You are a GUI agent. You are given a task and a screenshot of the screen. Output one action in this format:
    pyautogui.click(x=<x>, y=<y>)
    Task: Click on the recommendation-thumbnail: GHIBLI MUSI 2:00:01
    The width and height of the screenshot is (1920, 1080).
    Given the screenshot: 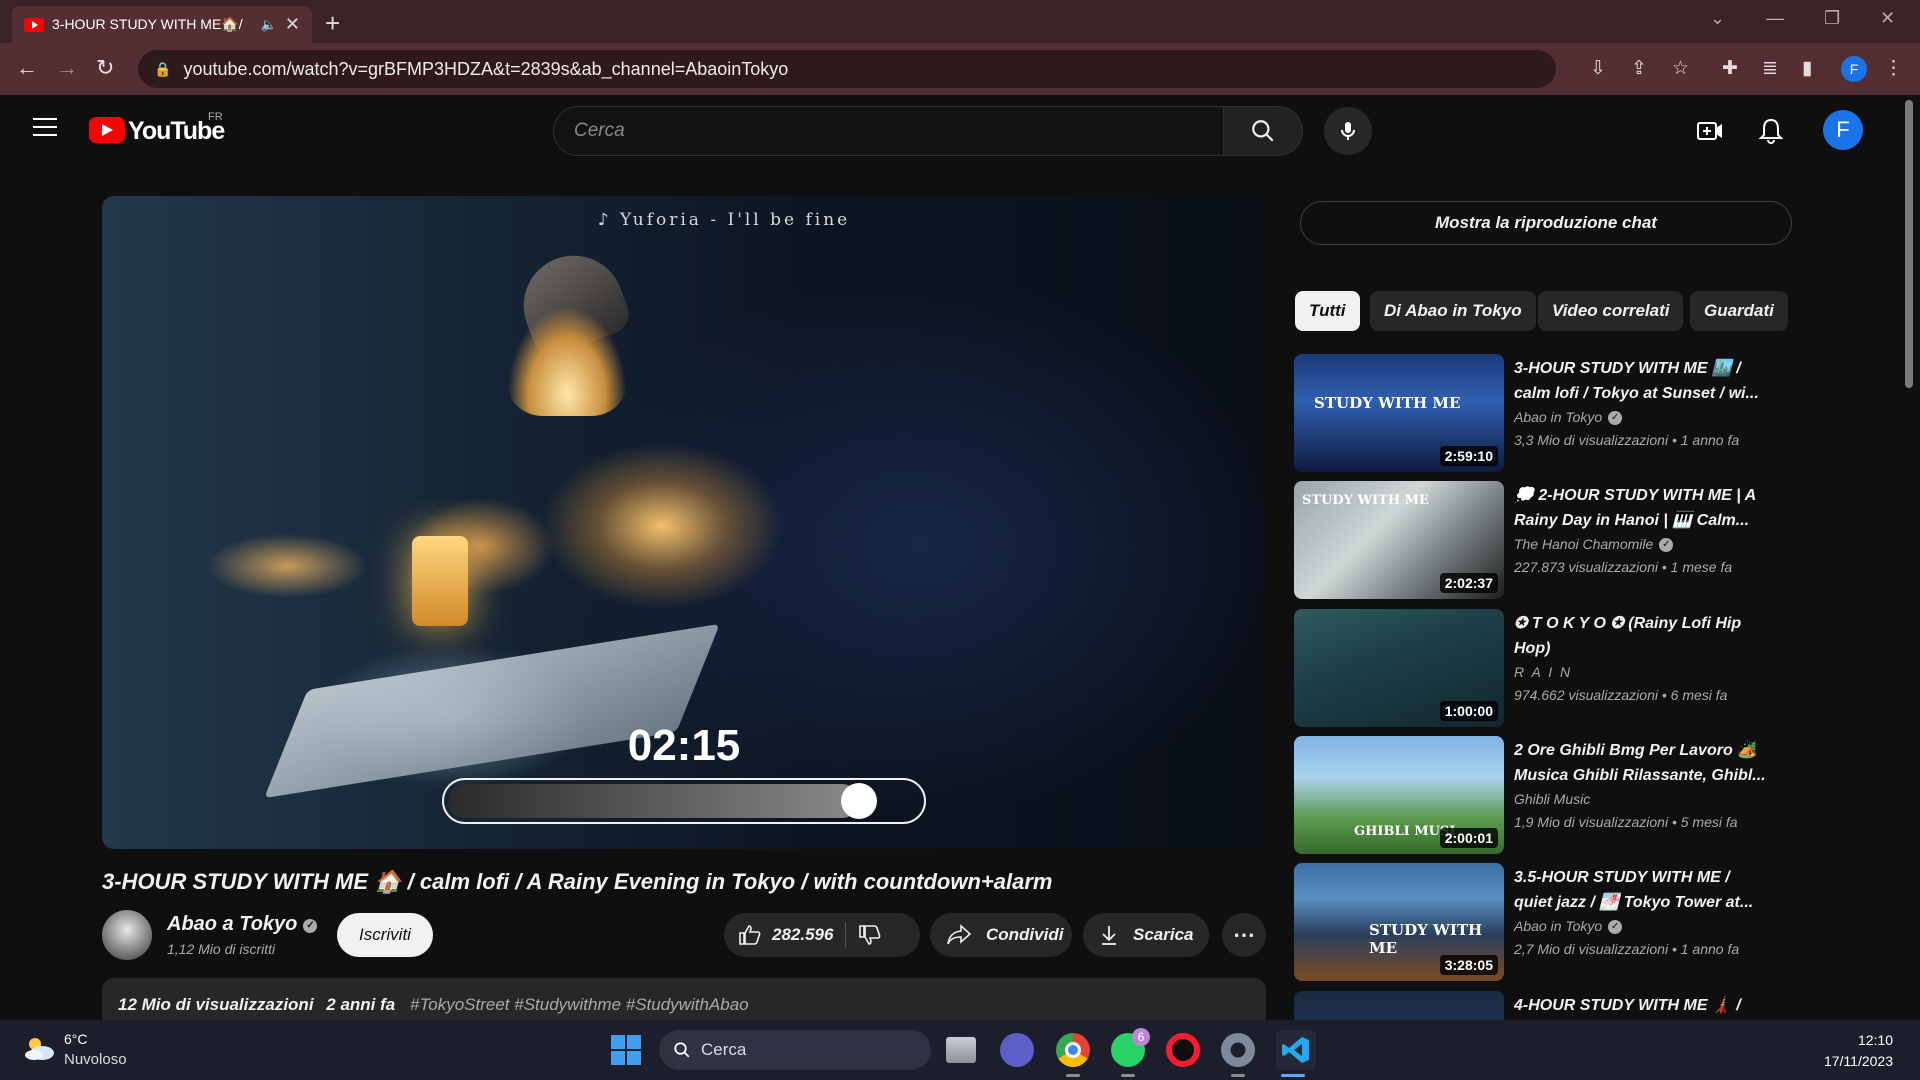 What is the action you would take?
    pyautogui.click(x=1399, y=795)
    